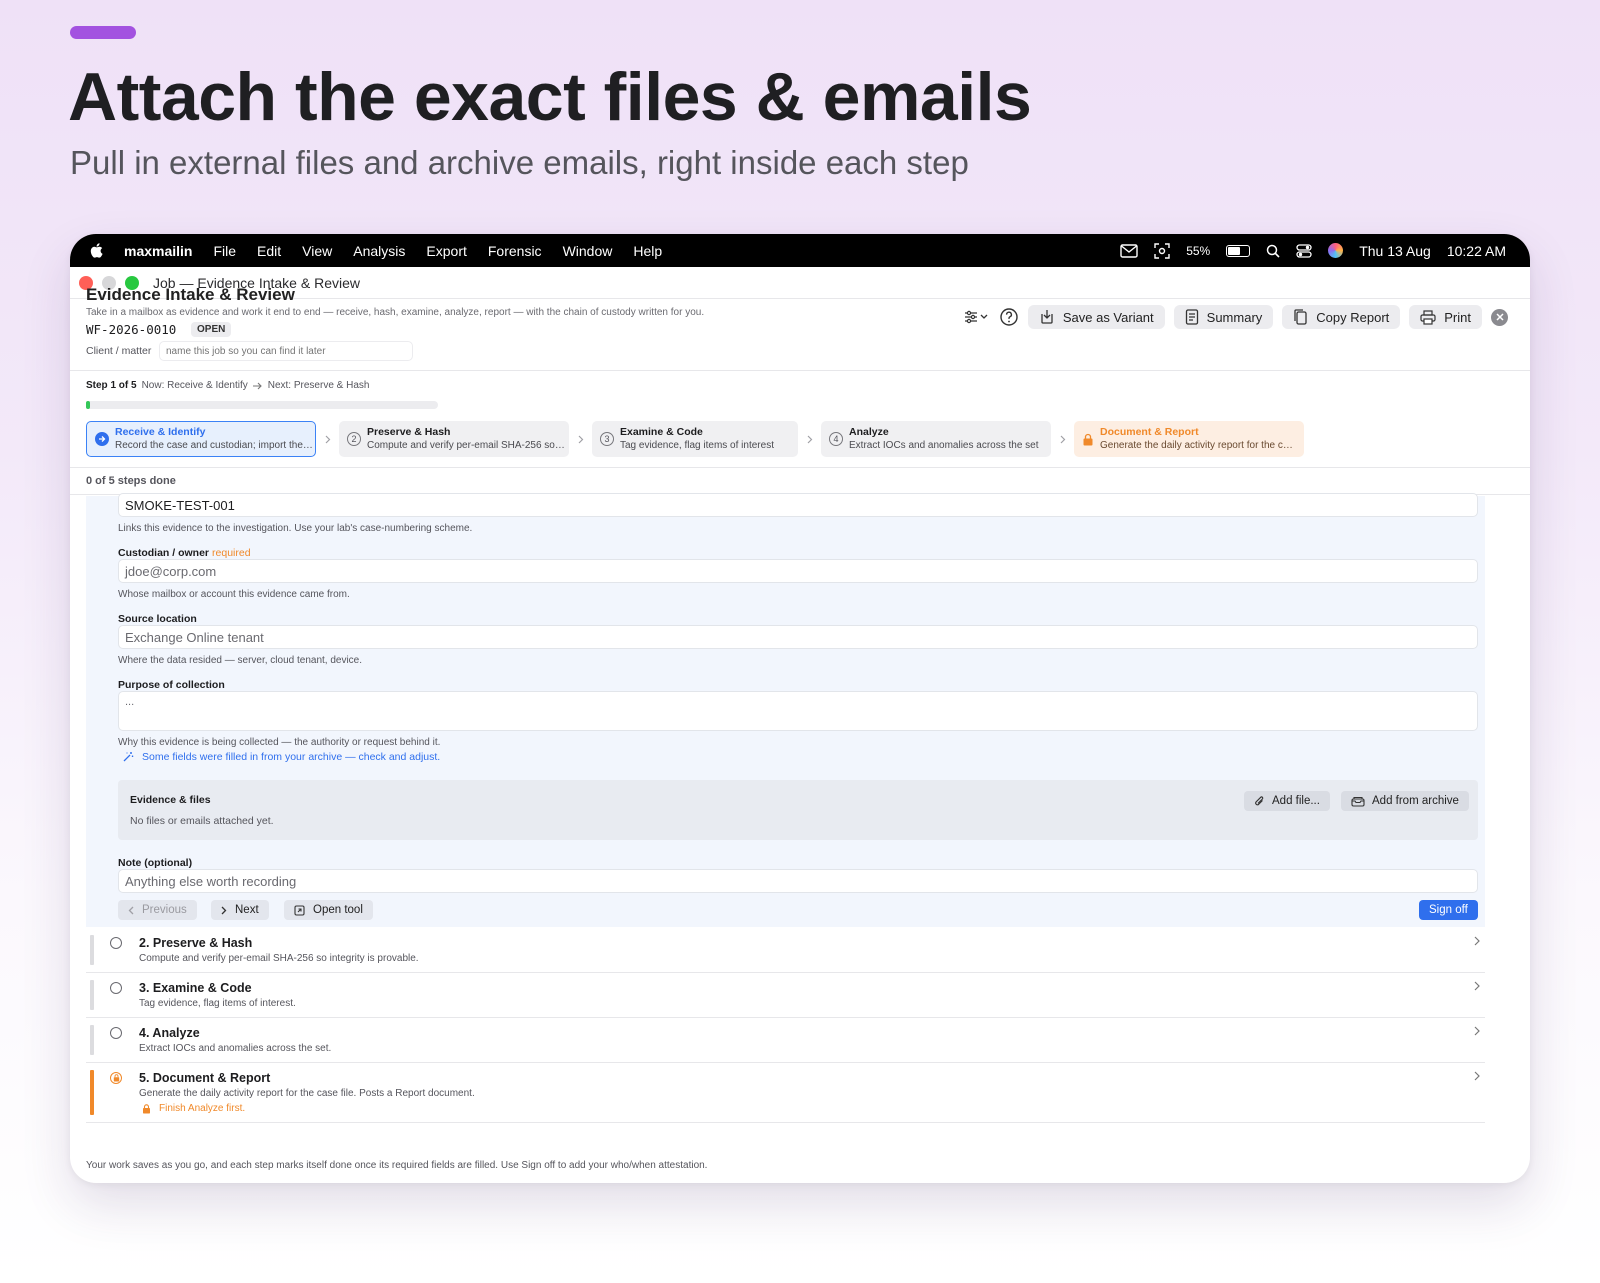  What do you see at coordinates (217, 1003) in the screenshot?
I see `step-row-sub: Tag evidence, flag items of interest.` at bounding box center [217, 1003].